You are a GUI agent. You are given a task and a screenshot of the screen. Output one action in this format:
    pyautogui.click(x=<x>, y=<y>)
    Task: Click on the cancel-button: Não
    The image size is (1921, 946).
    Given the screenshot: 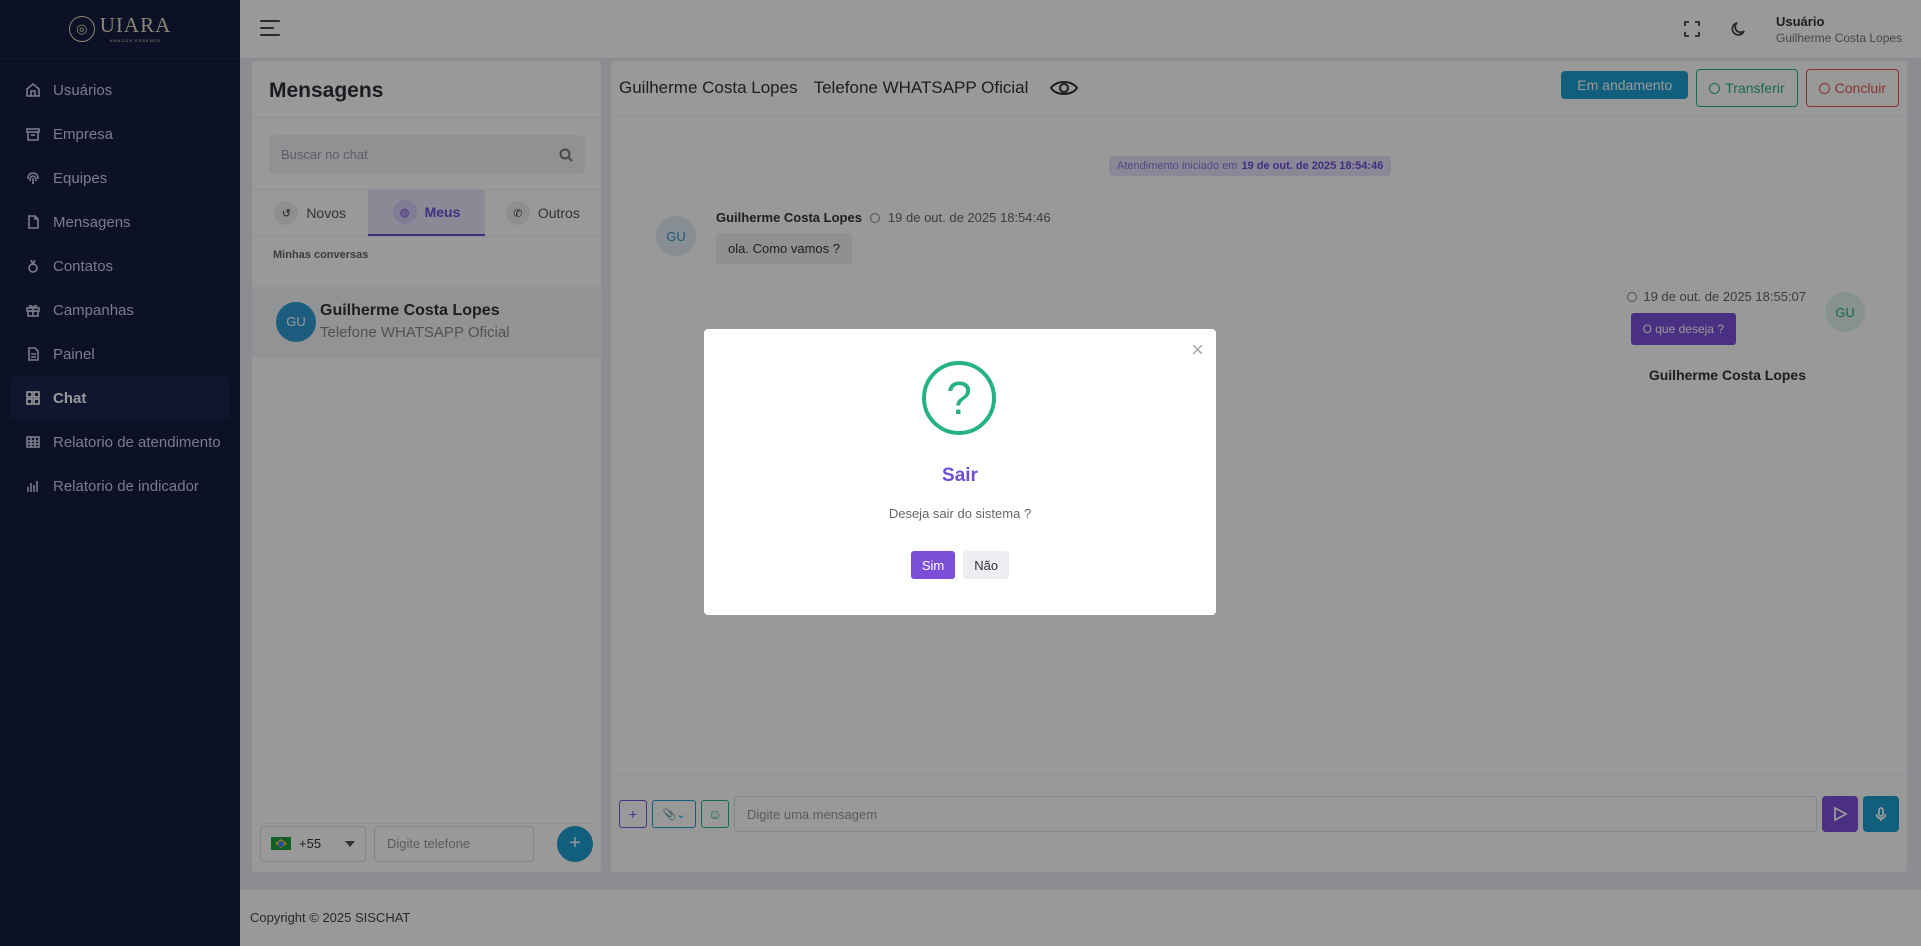 What is the action you would take?
    pyautogui.click(x=986, y=565)
    